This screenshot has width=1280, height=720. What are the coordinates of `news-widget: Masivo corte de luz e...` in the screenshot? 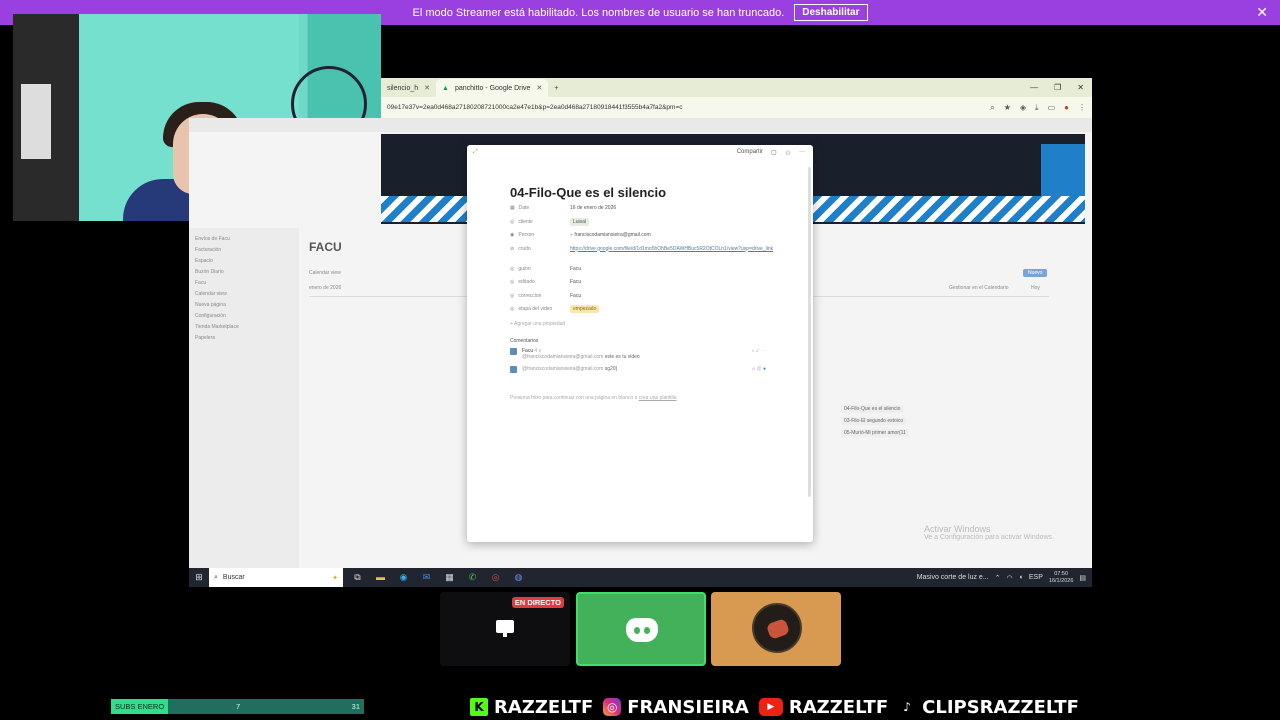 It's located at (953, 577).